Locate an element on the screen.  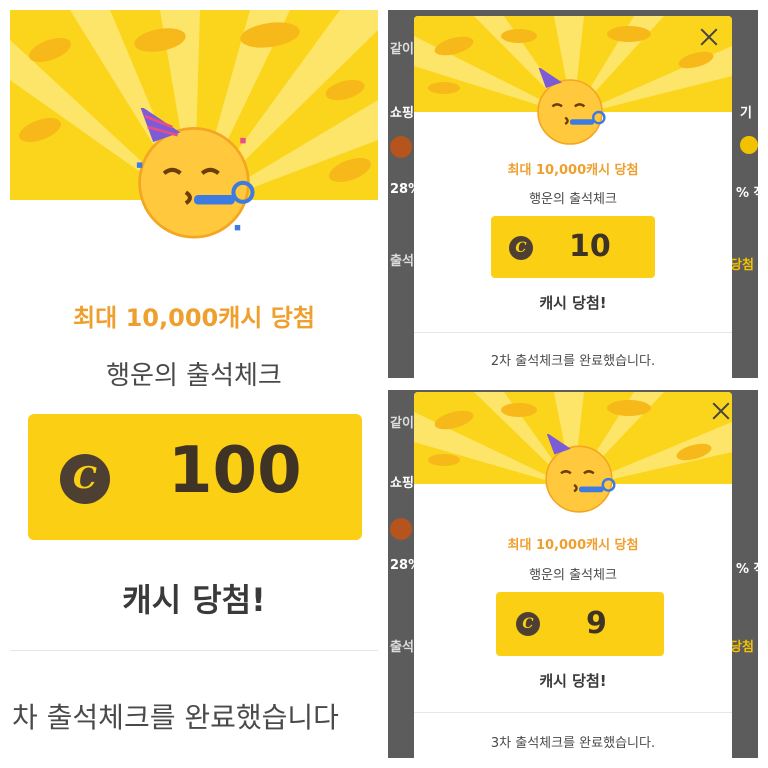
bg-coin is located at coordinates (749, 145).